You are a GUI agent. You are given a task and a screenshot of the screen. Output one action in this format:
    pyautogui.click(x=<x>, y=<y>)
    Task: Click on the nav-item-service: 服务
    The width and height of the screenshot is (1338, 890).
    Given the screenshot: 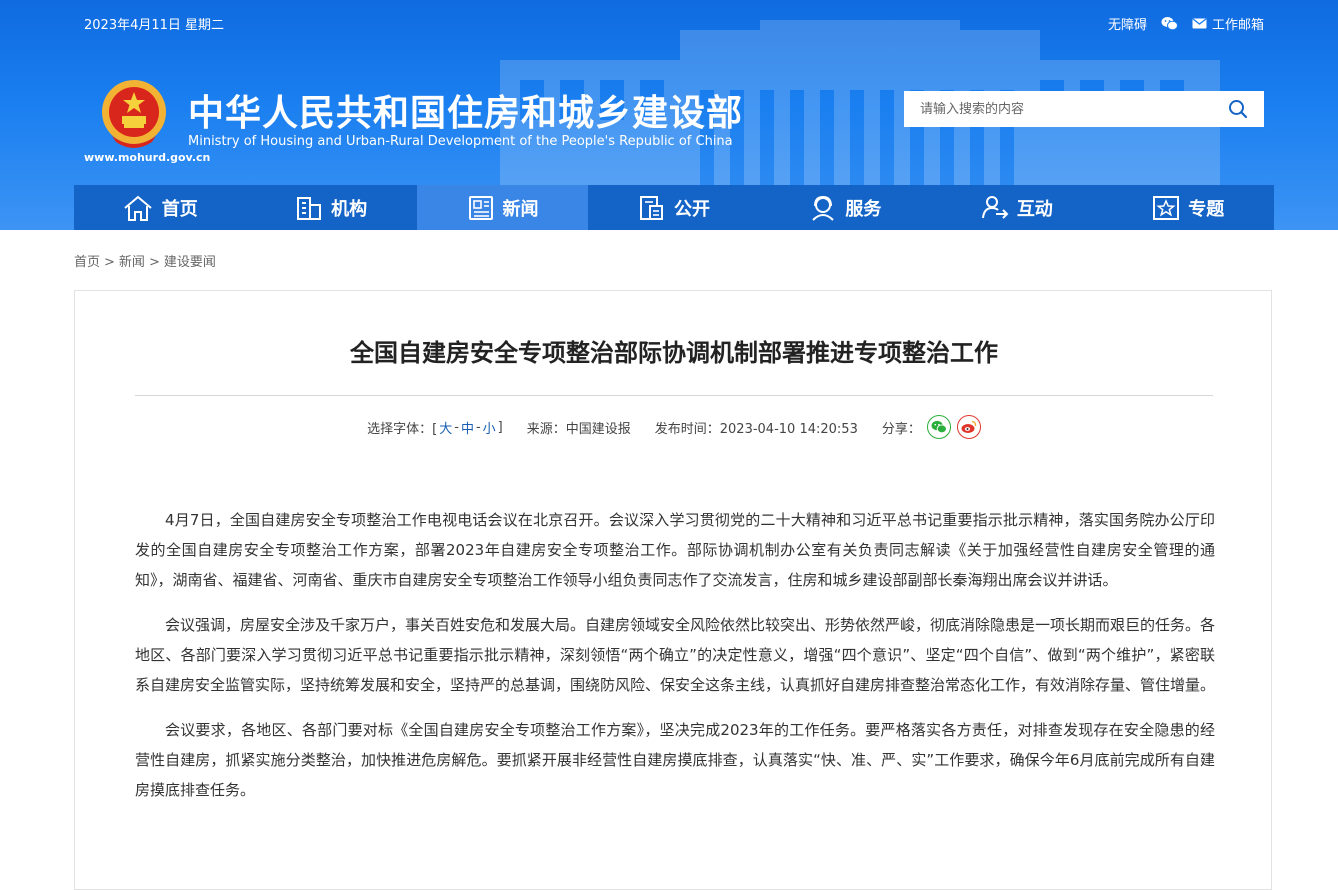 What is the action you would take?
    pyautogui.click(x=845, y=207)
    